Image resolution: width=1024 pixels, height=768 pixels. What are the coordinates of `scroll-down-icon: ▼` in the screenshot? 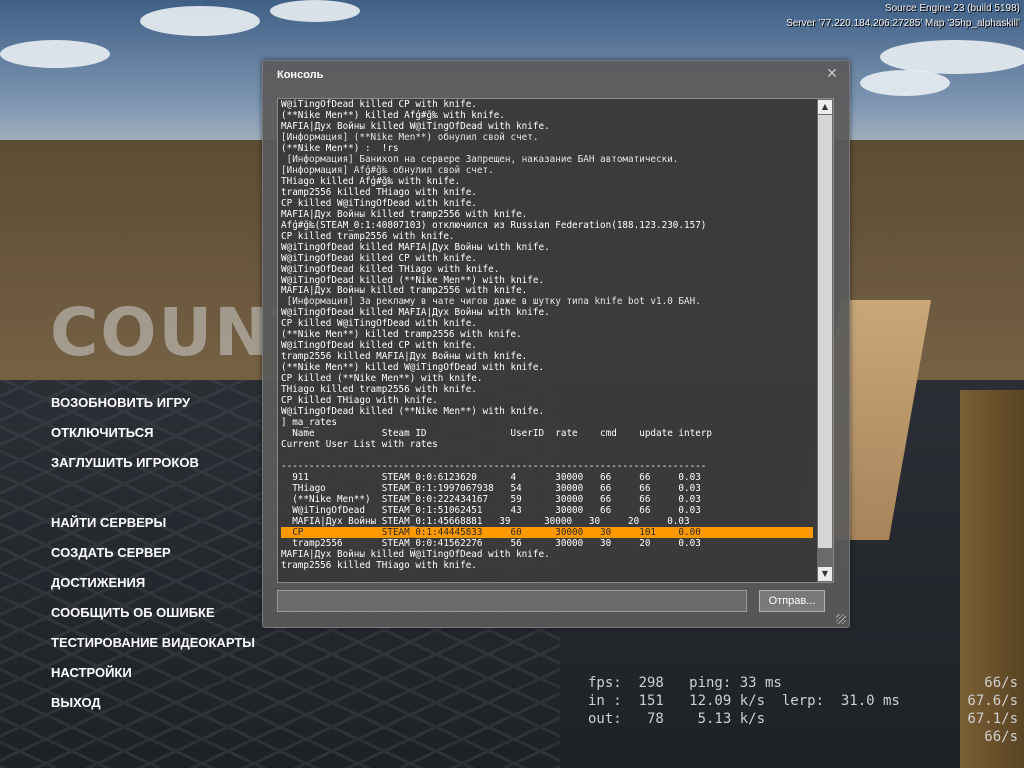 It's located at (825, 574).